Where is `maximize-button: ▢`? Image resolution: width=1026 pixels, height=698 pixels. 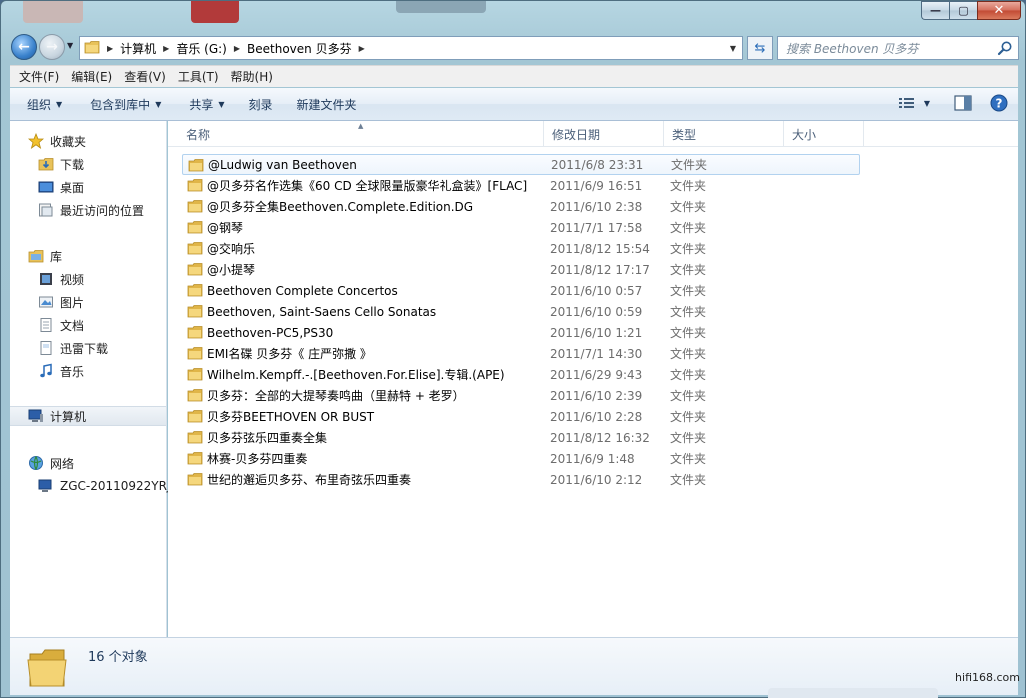
maximize-button: ▢ is located at coordinates (963, 10).